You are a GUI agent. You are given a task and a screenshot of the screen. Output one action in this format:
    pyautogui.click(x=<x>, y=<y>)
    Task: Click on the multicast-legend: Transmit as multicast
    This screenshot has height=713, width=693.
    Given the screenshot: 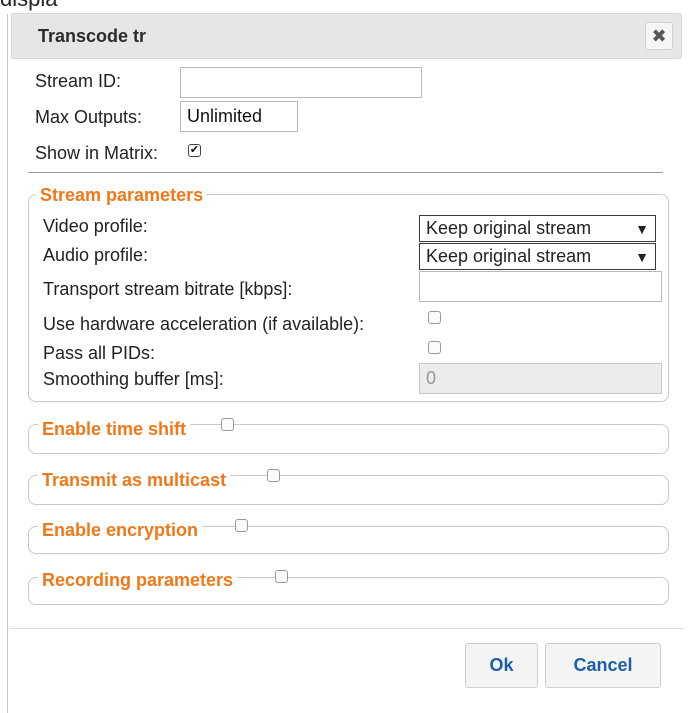 What is the action you would take?
    pyautogui.click(x=134, y=480)
    